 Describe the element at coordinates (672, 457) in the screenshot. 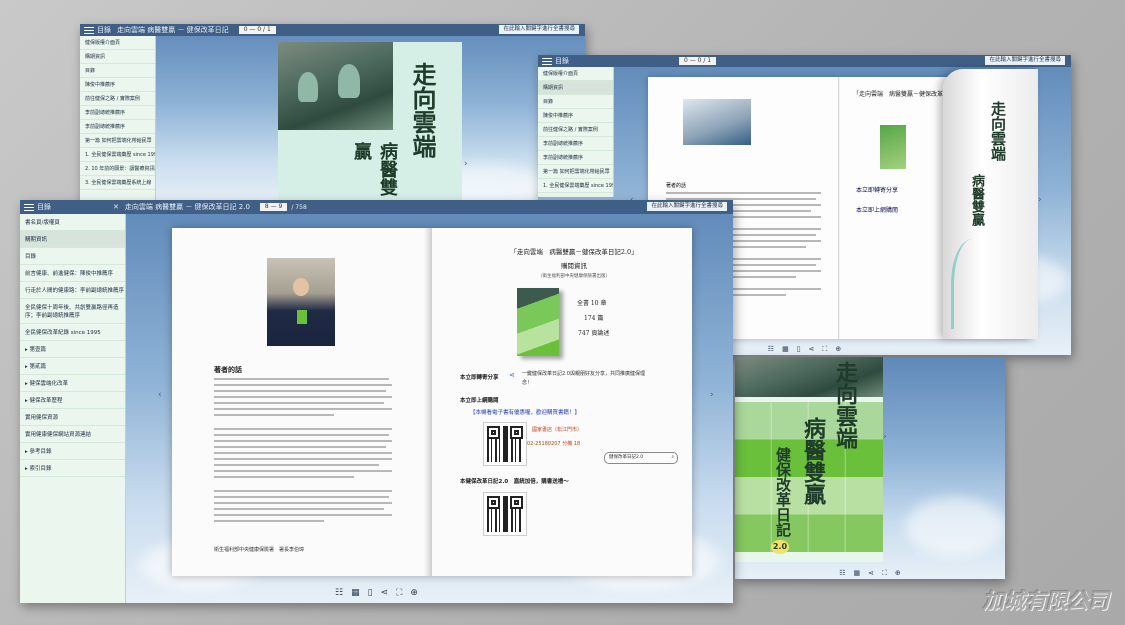

I see `magnifier-icon: ⌕` at that location.